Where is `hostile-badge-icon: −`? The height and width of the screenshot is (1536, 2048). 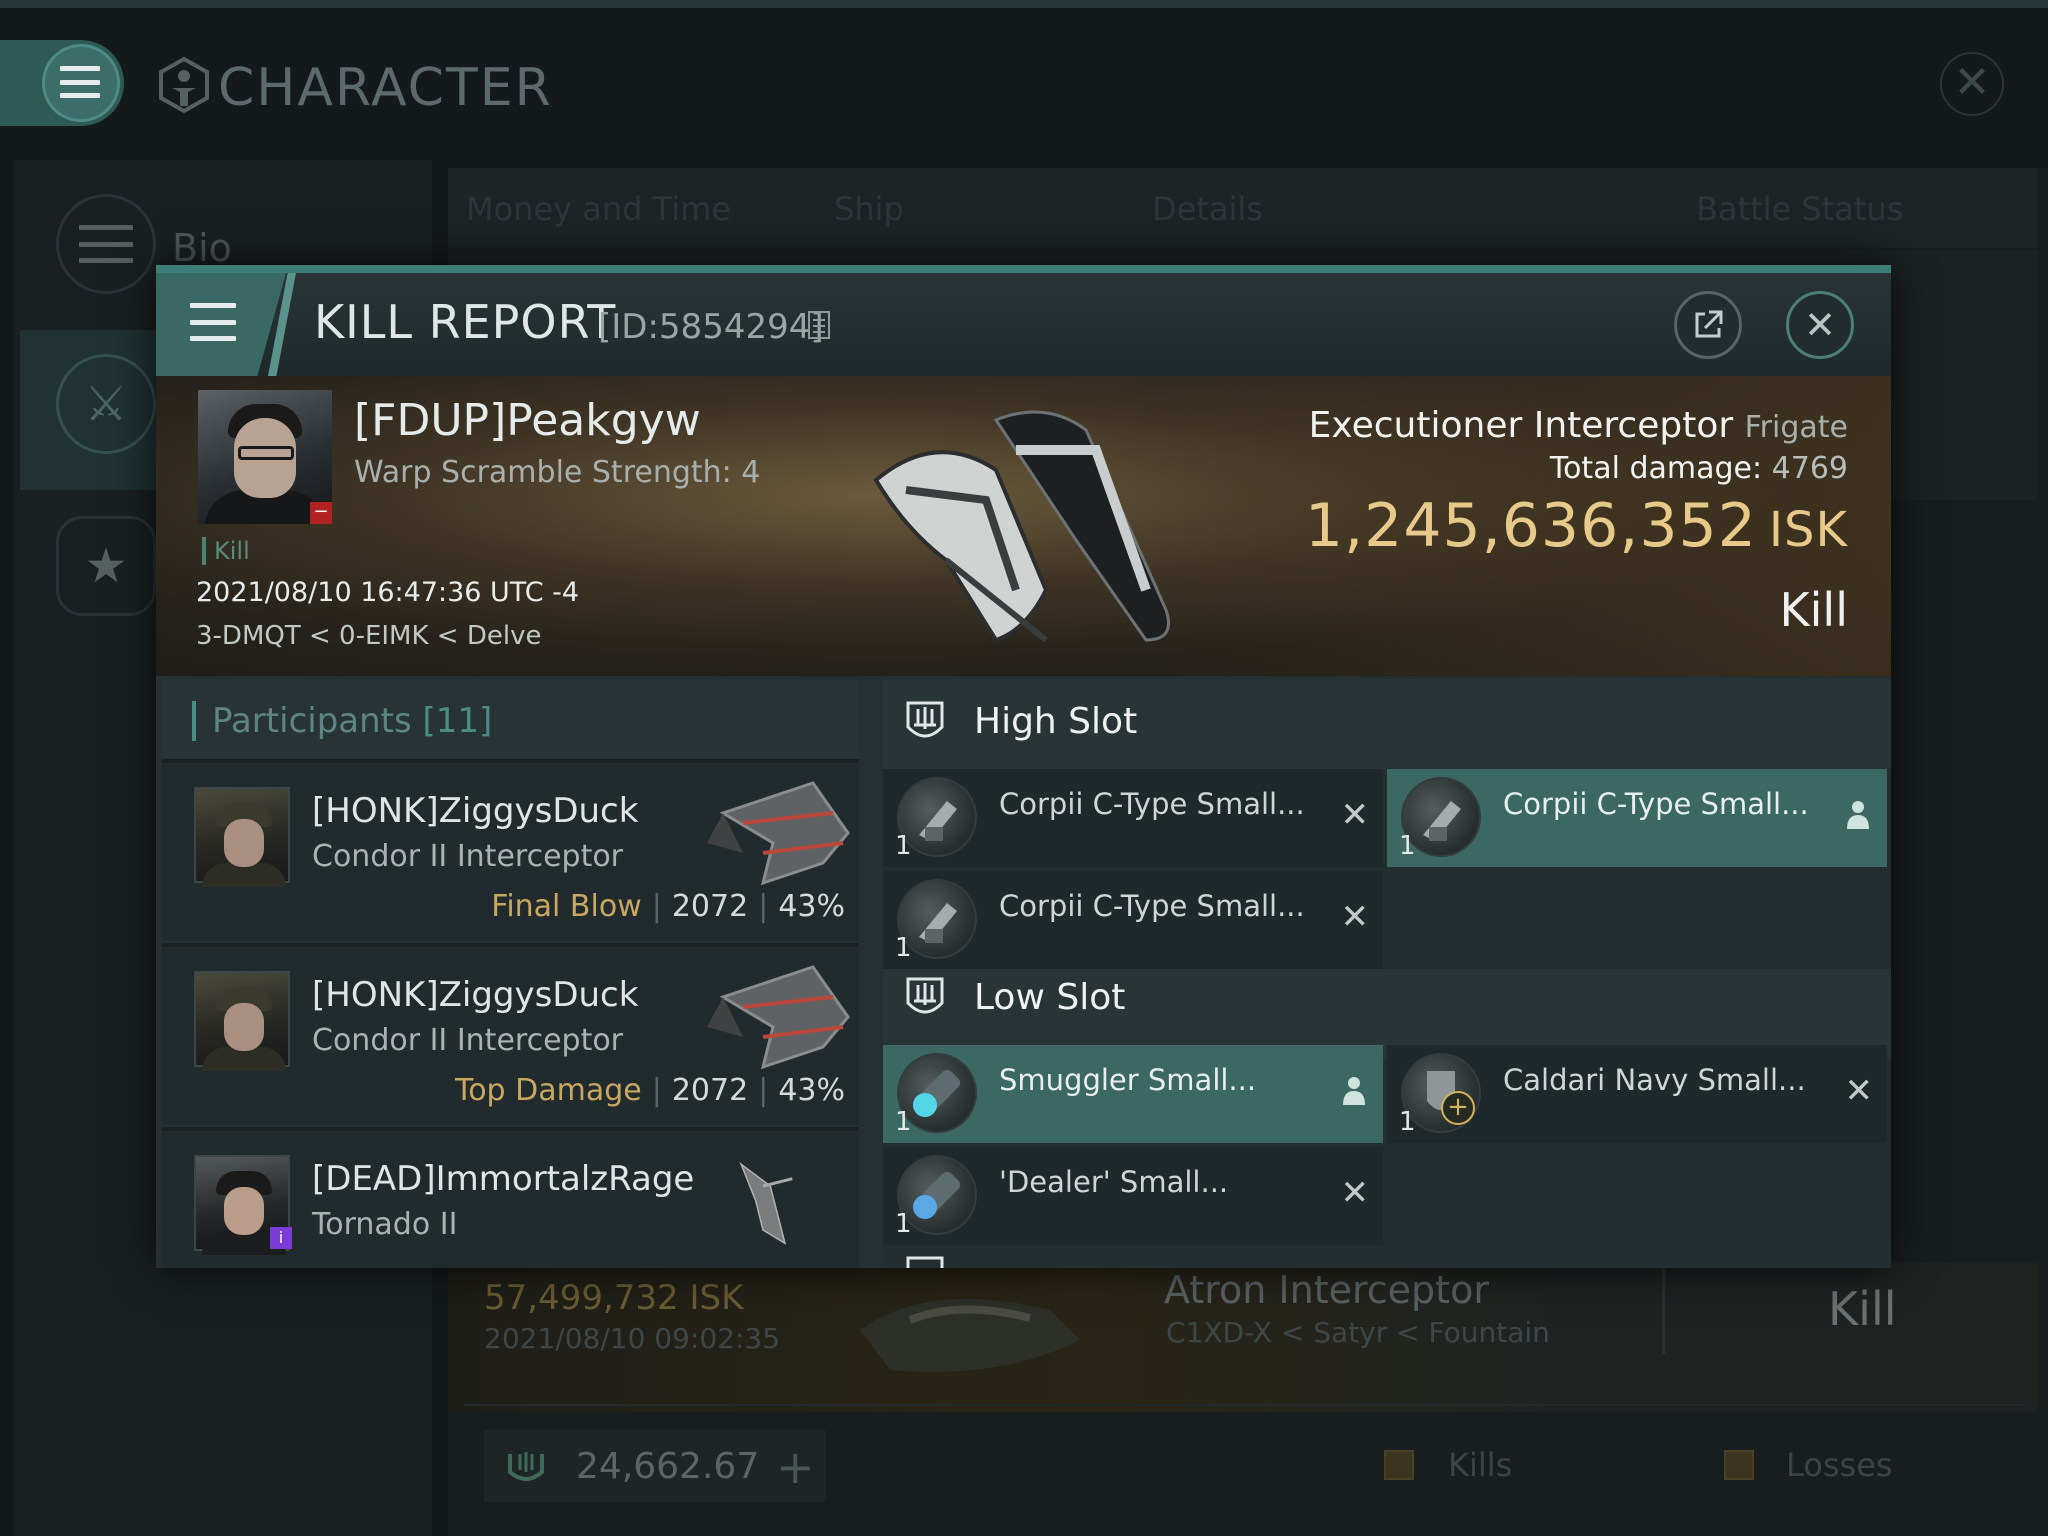 hostile-badge-icon: − is located at coordinates (321, 513).